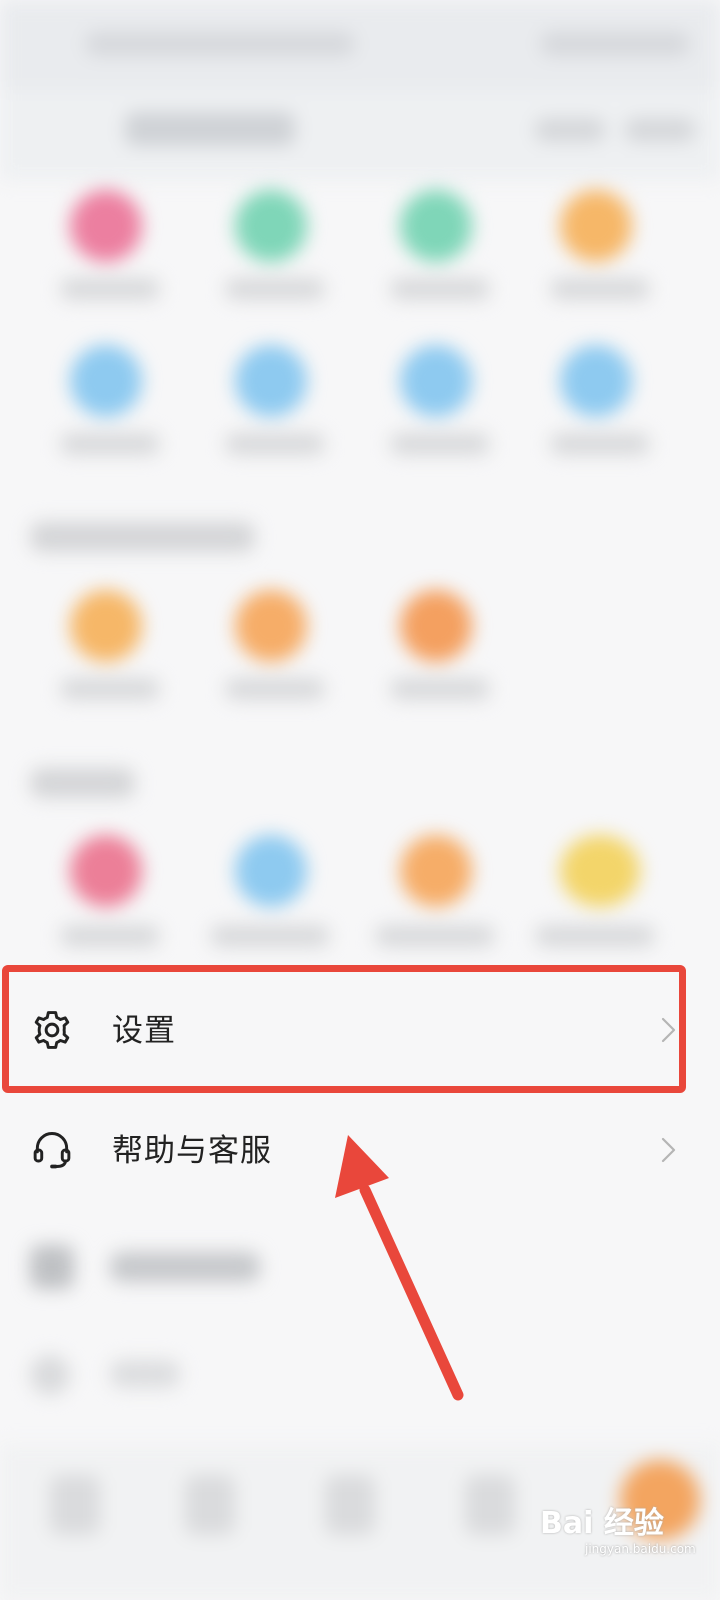 This screenshot has height=1600, width=720. What do you see at coordinates (360, 135) in the screenshot?
I see `header-bar` at bounding box center [360, 135].